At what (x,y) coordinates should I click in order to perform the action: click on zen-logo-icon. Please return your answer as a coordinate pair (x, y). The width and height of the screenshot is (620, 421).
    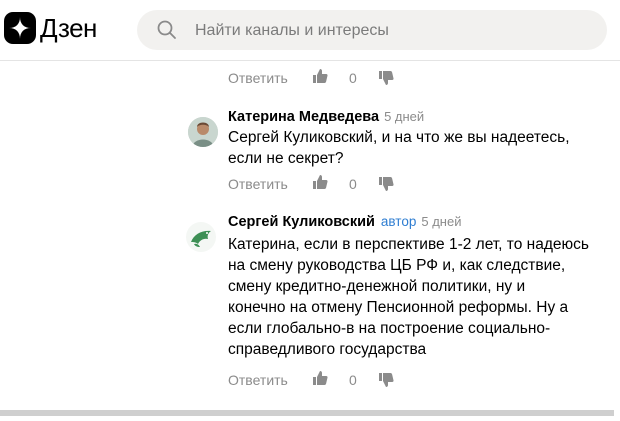
    Looking at the image, I should click on (20, 28).